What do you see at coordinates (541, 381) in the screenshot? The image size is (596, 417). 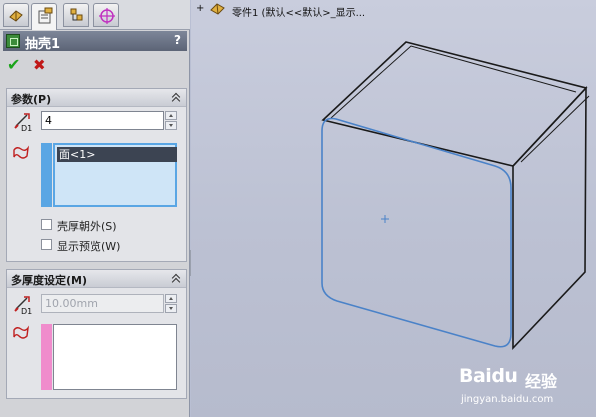 I see `watermark-text: 经验` at bounding box center [541, 381].